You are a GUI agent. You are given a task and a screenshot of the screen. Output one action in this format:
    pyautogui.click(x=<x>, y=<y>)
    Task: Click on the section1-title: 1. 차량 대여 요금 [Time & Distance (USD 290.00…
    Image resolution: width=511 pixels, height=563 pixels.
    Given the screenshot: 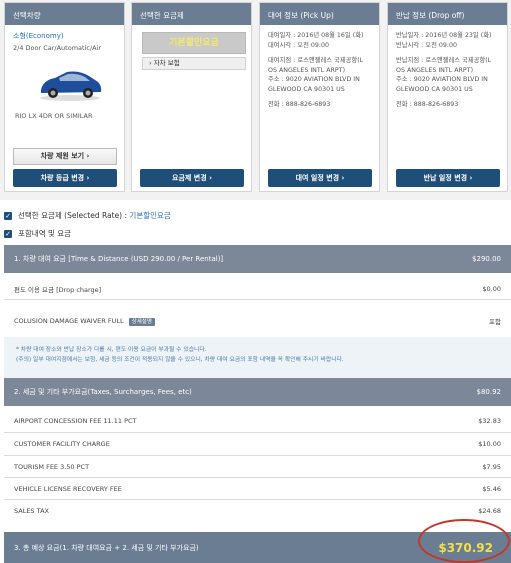 What is the action you would take?
    pyautogui.click(x=119, y=259)
    